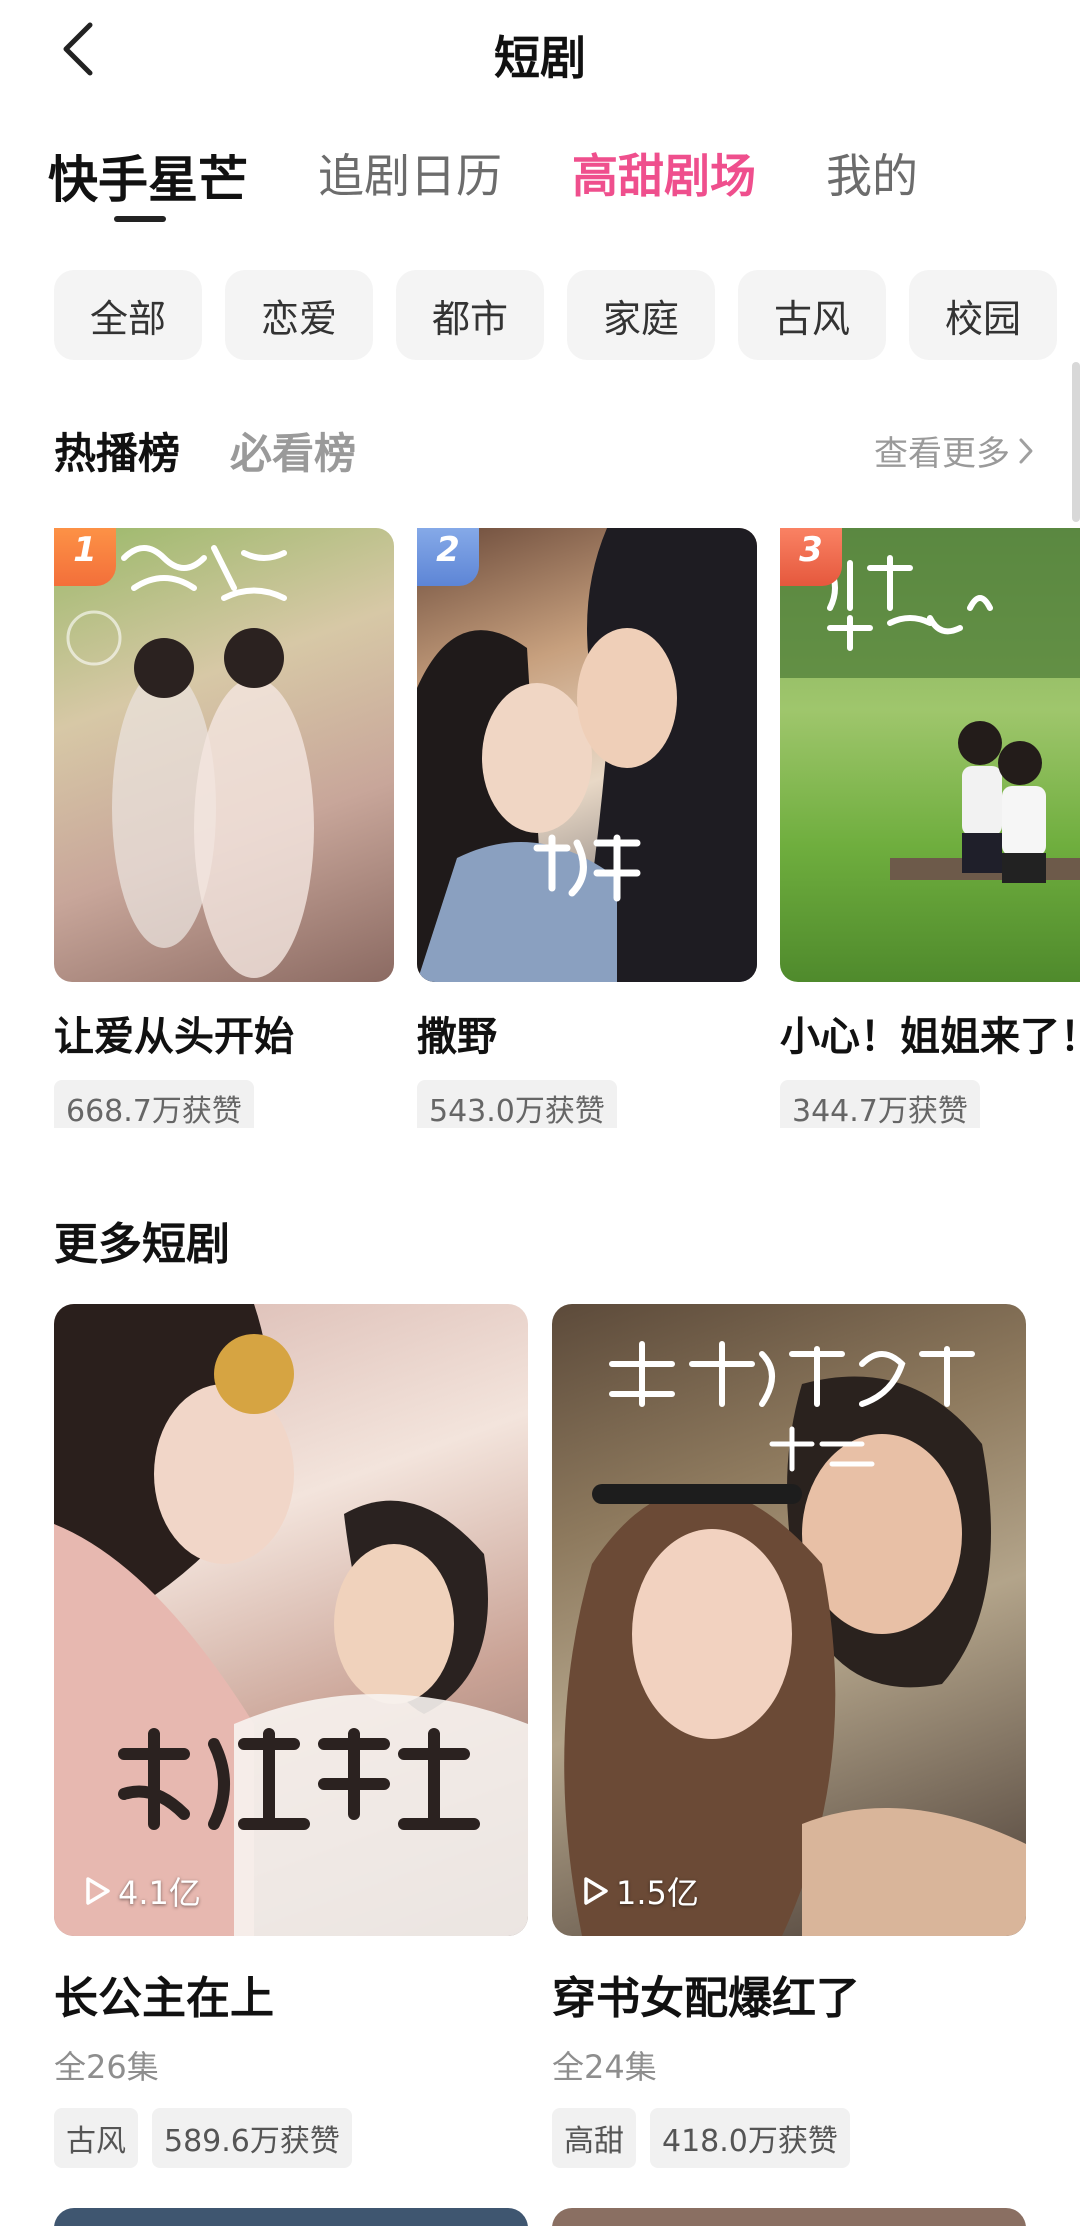 This screenshot has height=2226, width=1080. I want to click on next-row-preview, so click(567, 2217).